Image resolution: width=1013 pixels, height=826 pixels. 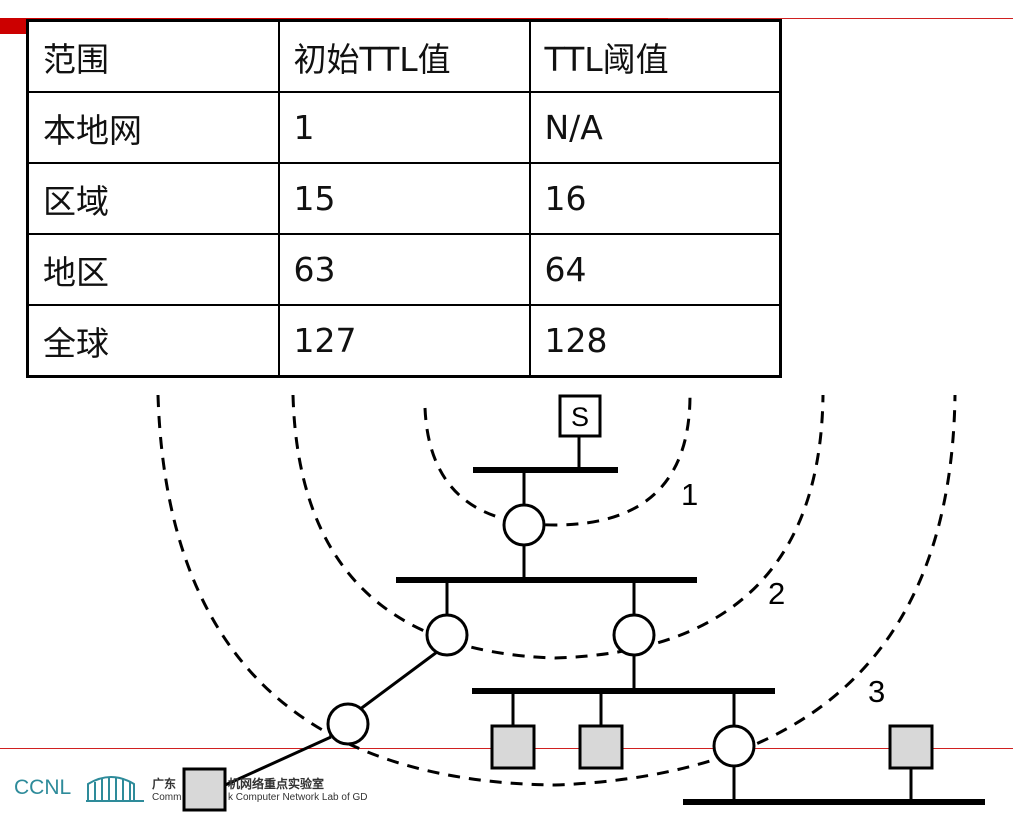 I want to click on foreground-layer, so click(x=204, y=789).